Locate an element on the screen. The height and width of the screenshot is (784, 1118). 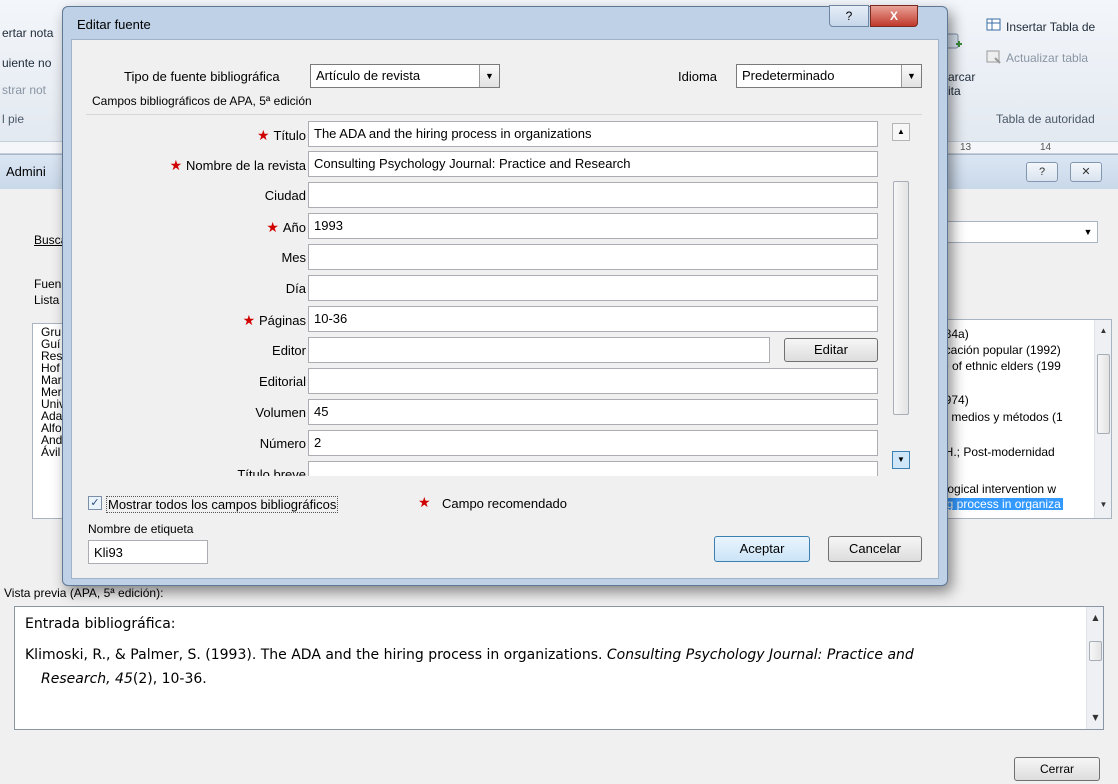
field-label-publisher: Editorial is located at coordinates (282, 381).